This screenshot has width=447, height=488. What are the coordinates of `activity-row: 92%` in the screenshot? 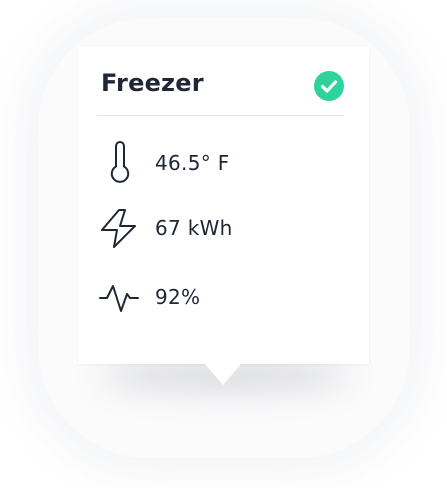 It's located at (218, 297).